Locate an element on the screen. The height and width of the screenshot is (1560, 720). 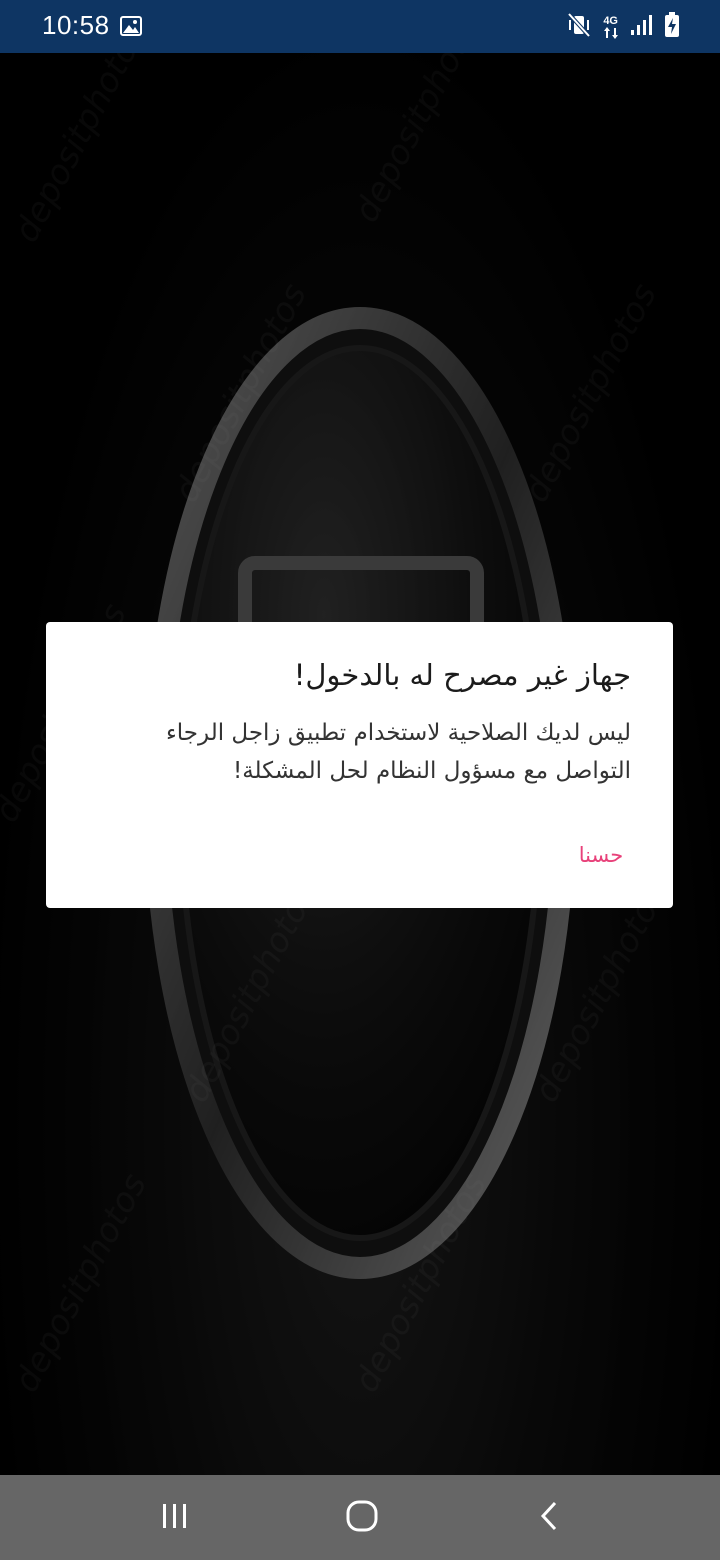
status-bar: 10:58 4G is located at coordinates (360, 26).